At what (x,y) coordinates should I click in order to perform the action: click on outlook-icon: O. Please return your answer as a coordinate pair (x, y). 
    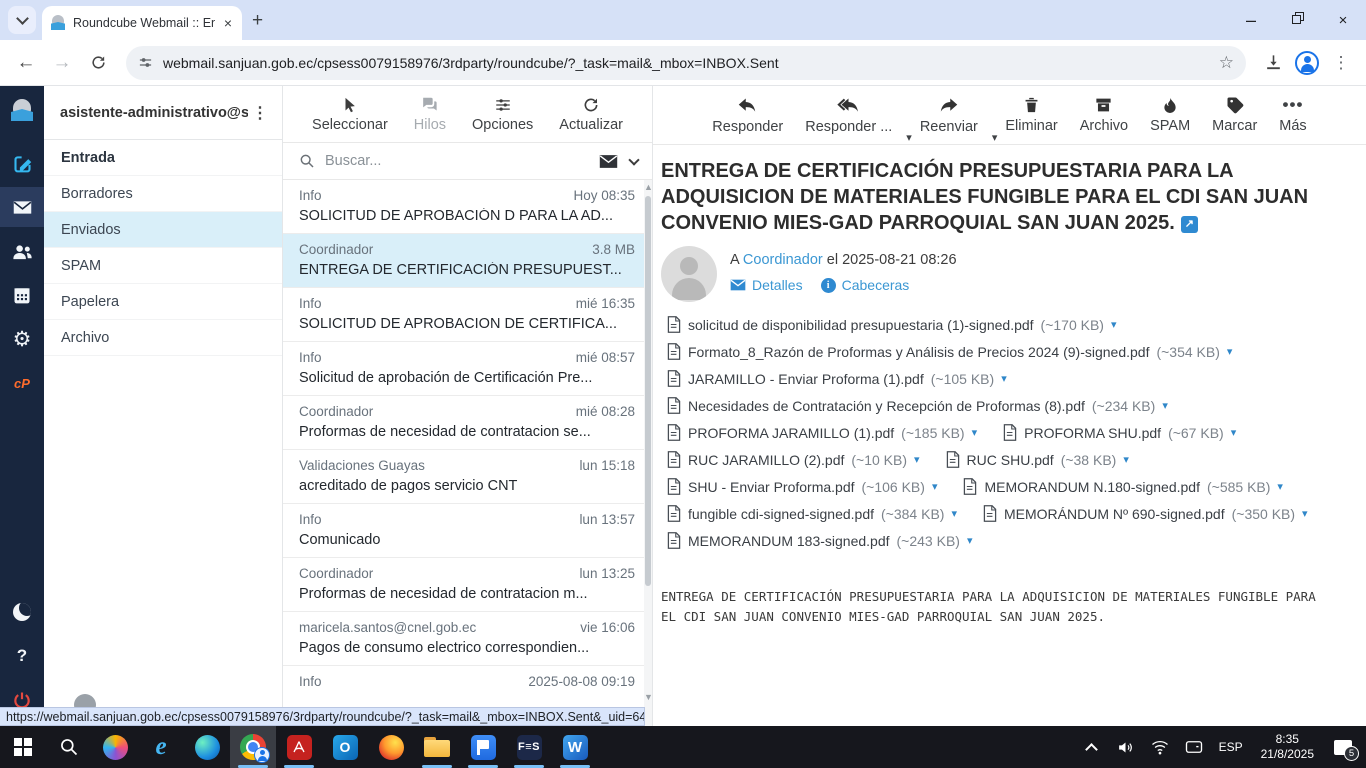
    Looking at the image, I should click on (345, 747).